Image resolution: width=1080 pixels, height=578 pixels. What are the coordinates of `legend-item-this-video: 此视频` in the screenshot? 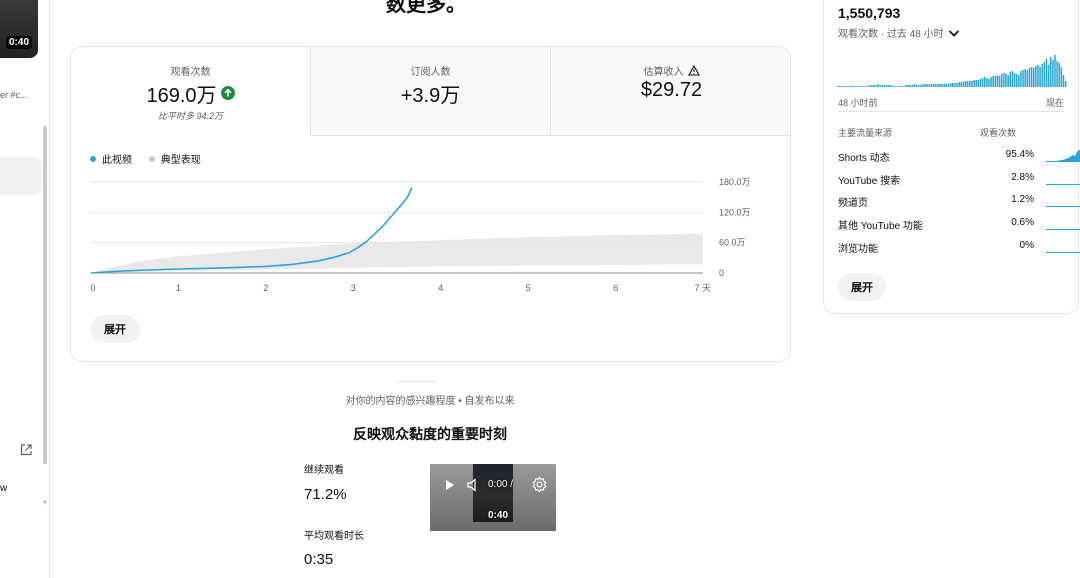 It's located at (111, 160).